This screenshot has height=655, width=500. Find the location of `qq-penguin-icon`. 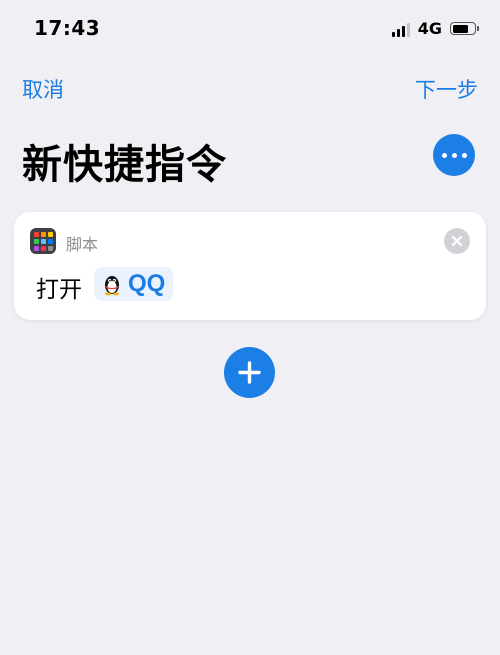

qq-penguin-icon is located at coordinates (112, 286).